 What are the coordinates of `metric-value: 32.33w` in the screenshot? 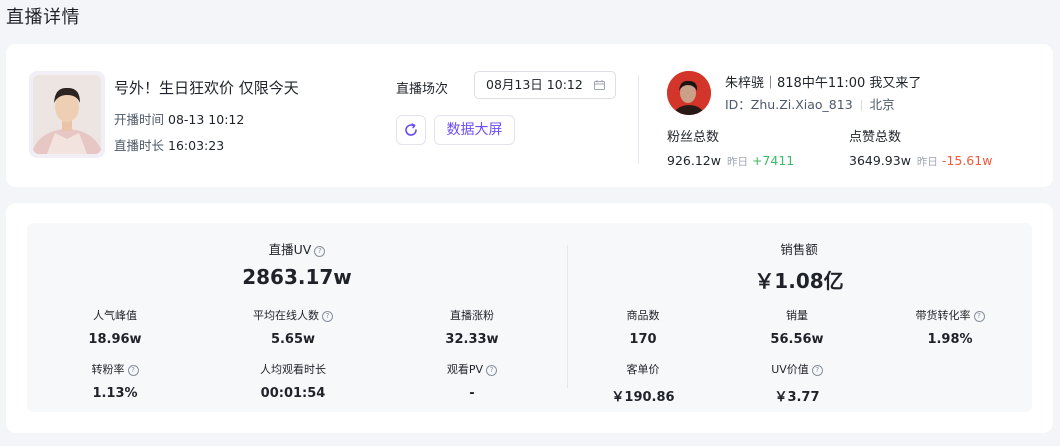 It's located at (472, 339).